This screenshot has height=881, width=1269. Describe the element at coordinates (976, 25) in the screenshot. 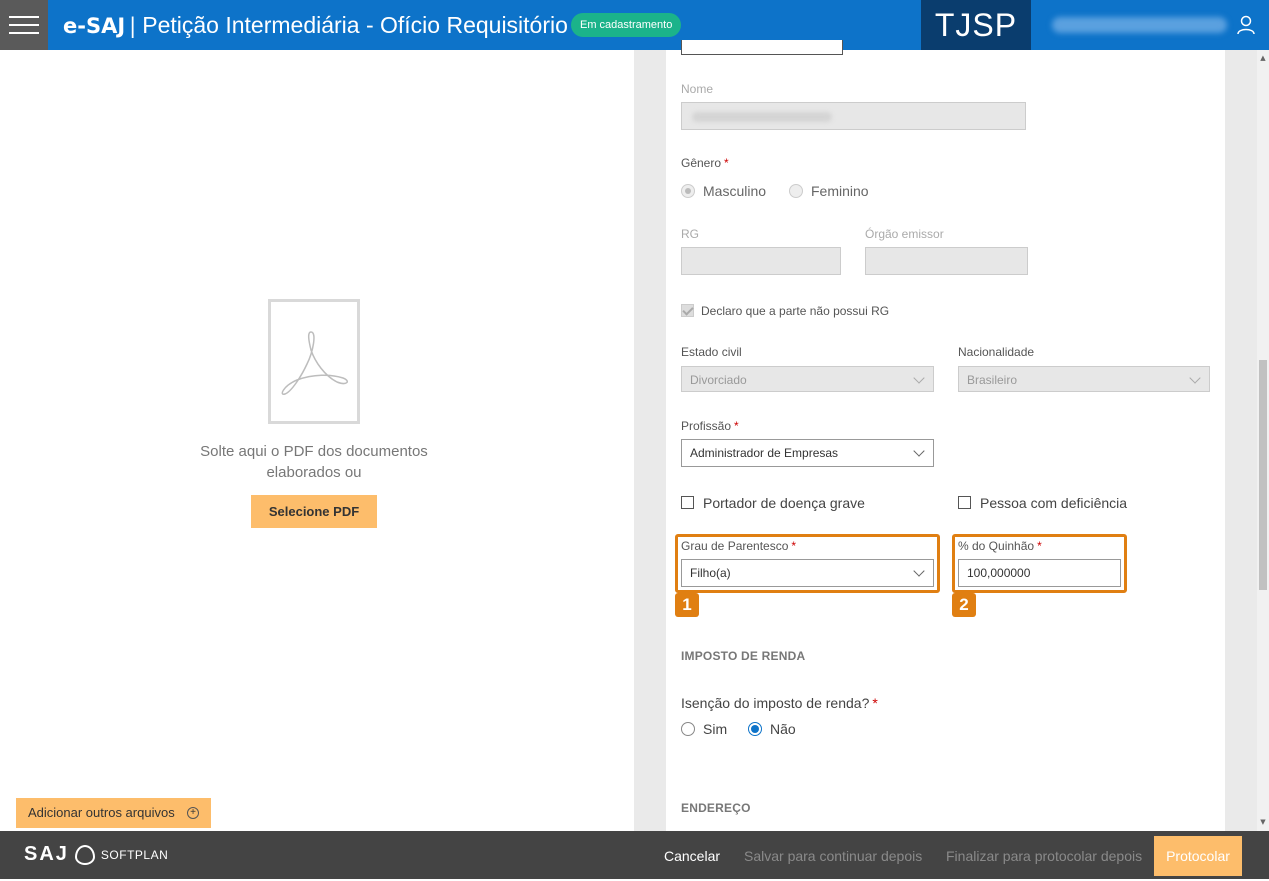

I see `court-logo: TJSP` at that location.